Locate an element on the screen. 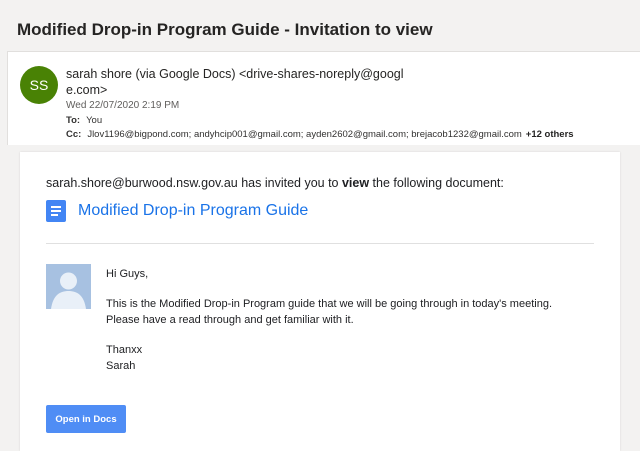 Image resolution: width=640 pixels, height=451 pixels. to-label: To: is located at coordinates (73, 120).